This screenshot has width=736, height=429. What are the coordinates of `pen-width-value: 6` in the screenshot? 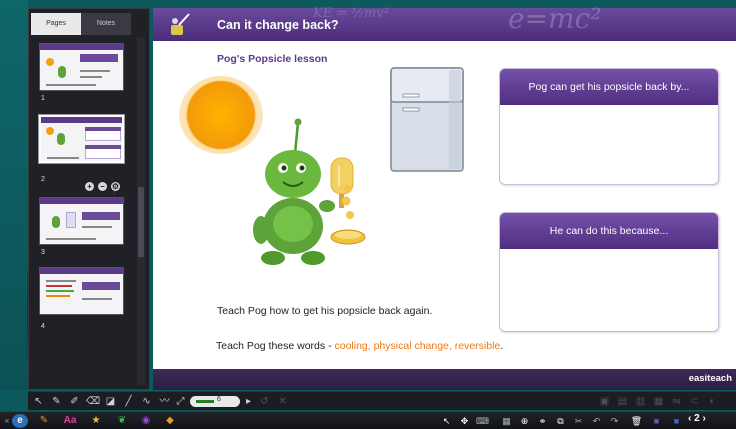 It's located at (219, 399).